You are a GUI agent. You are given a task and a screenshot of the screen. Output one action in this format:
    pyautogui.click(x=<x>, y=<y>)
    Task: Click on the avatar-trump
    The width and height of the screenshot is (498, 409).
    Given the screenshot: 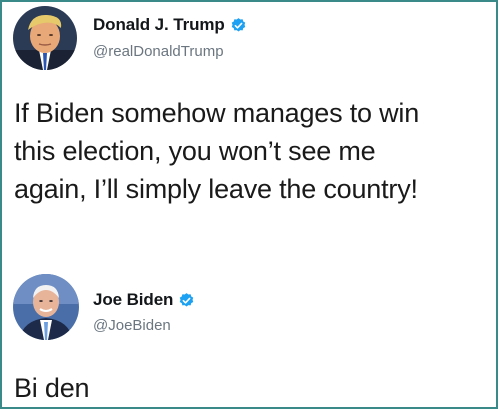 What is the action you would take?
    pyautogui.click(x=45, y=38)
    